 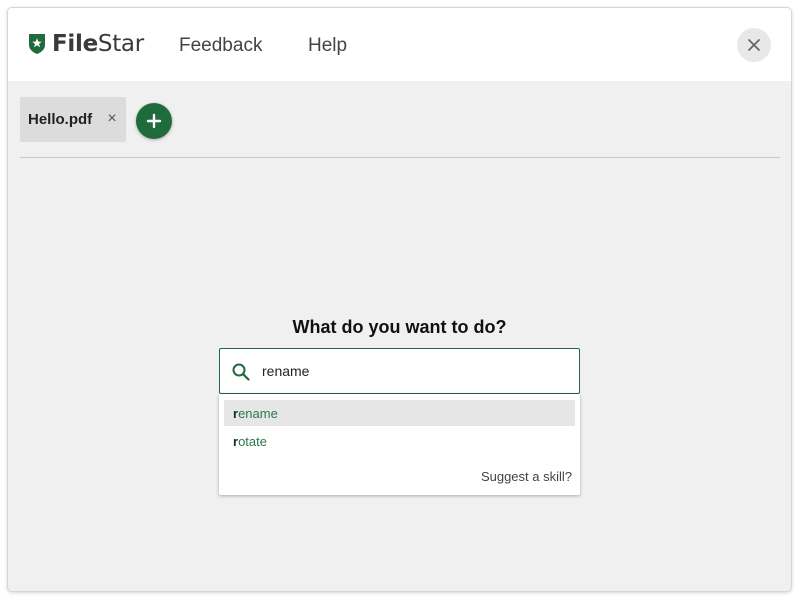 I want to click on nav-feedback-link: Feedback, so click(x=220, y=46).